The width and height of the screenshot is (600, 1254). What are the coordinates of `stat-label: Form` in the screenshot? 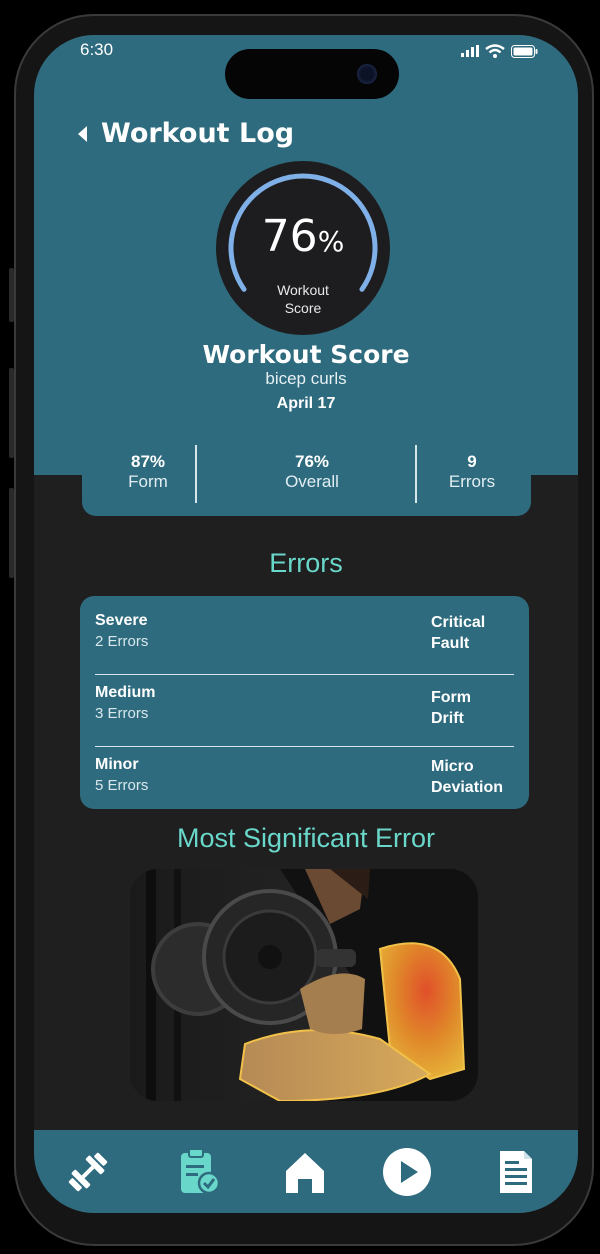 It's located at (148, 481).